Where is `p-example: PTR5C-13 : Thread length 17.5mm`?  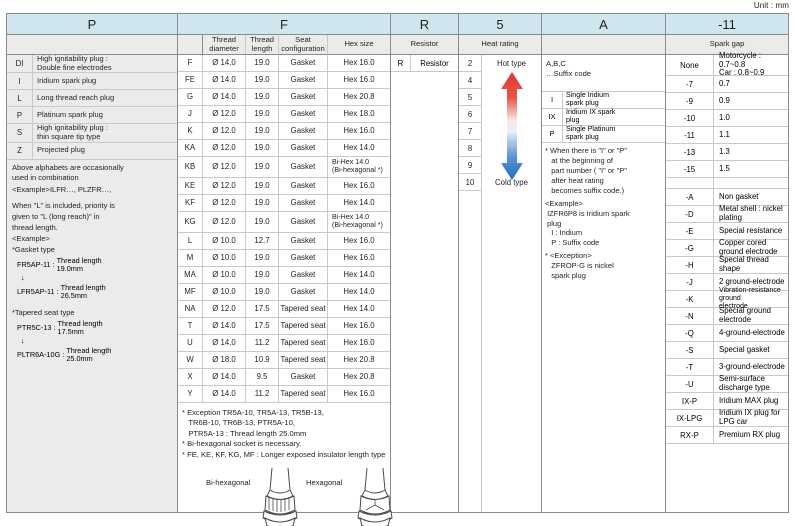
p-example: PTR5C-13 : Thread length 17.5mm is located at coordinates (92, 327).